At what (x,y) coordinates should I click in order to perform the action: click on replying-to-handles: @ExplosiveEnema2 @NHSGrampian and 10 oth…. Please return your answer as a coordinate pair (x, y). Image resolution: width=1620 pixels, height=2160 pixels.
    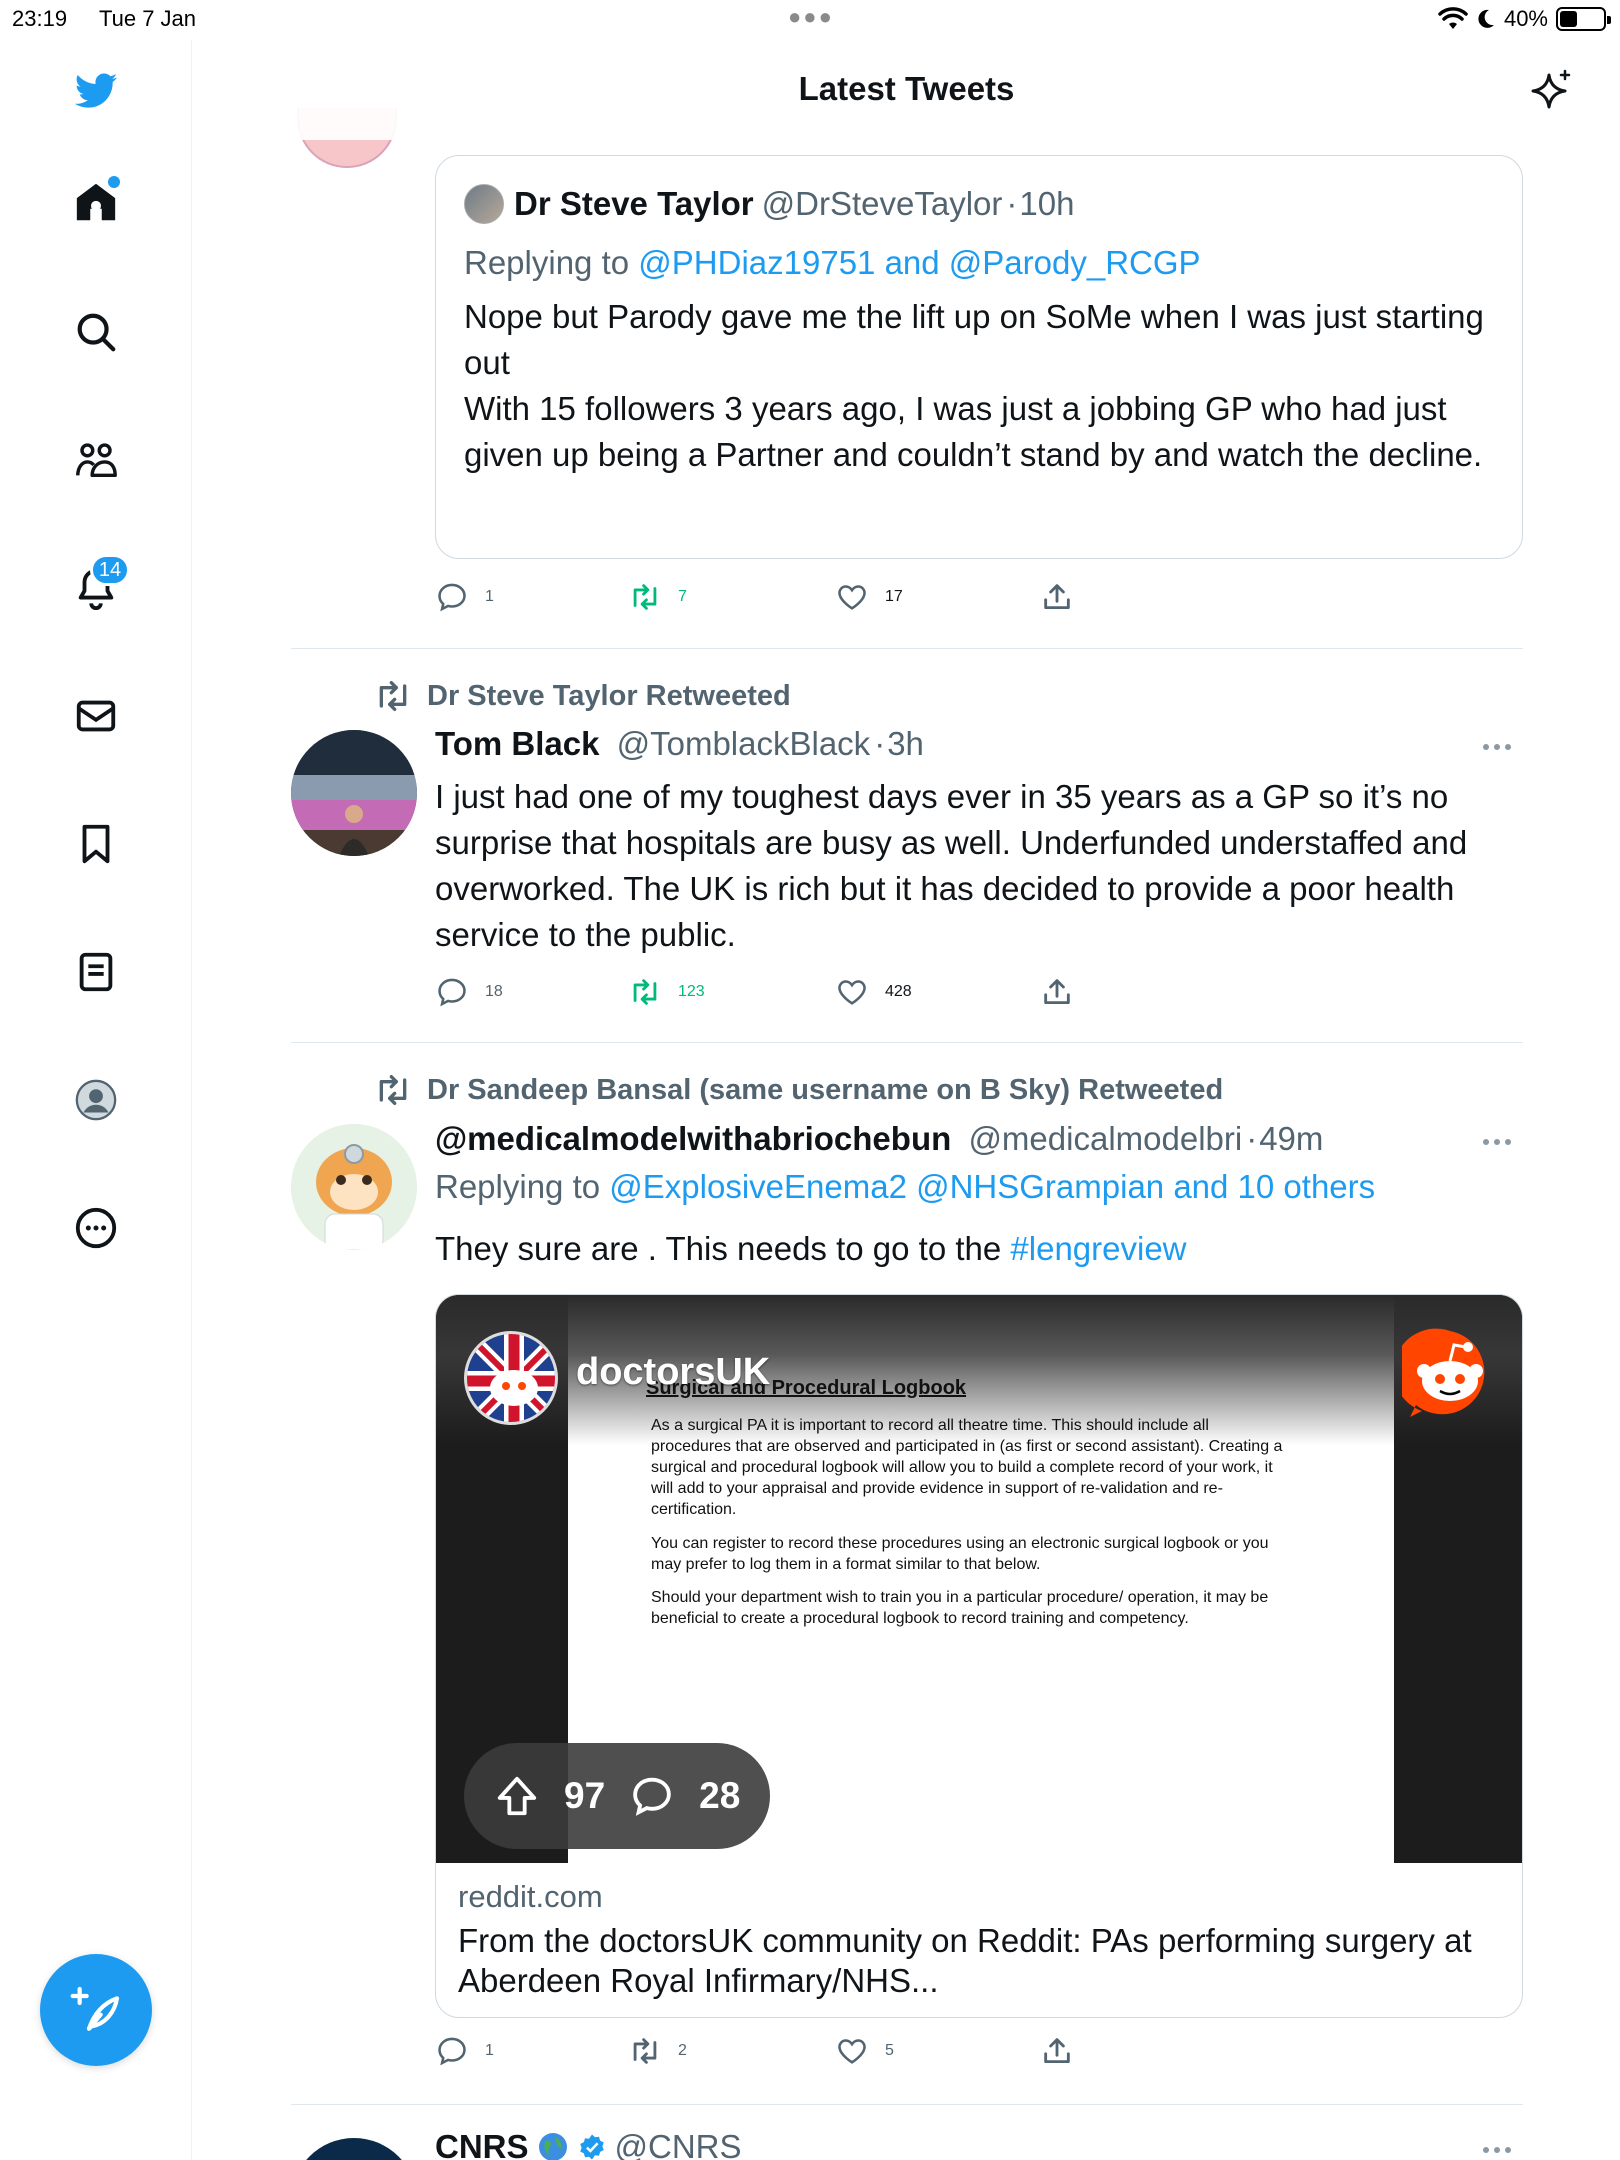
    Looking at the image, I should click on (992, 1186).